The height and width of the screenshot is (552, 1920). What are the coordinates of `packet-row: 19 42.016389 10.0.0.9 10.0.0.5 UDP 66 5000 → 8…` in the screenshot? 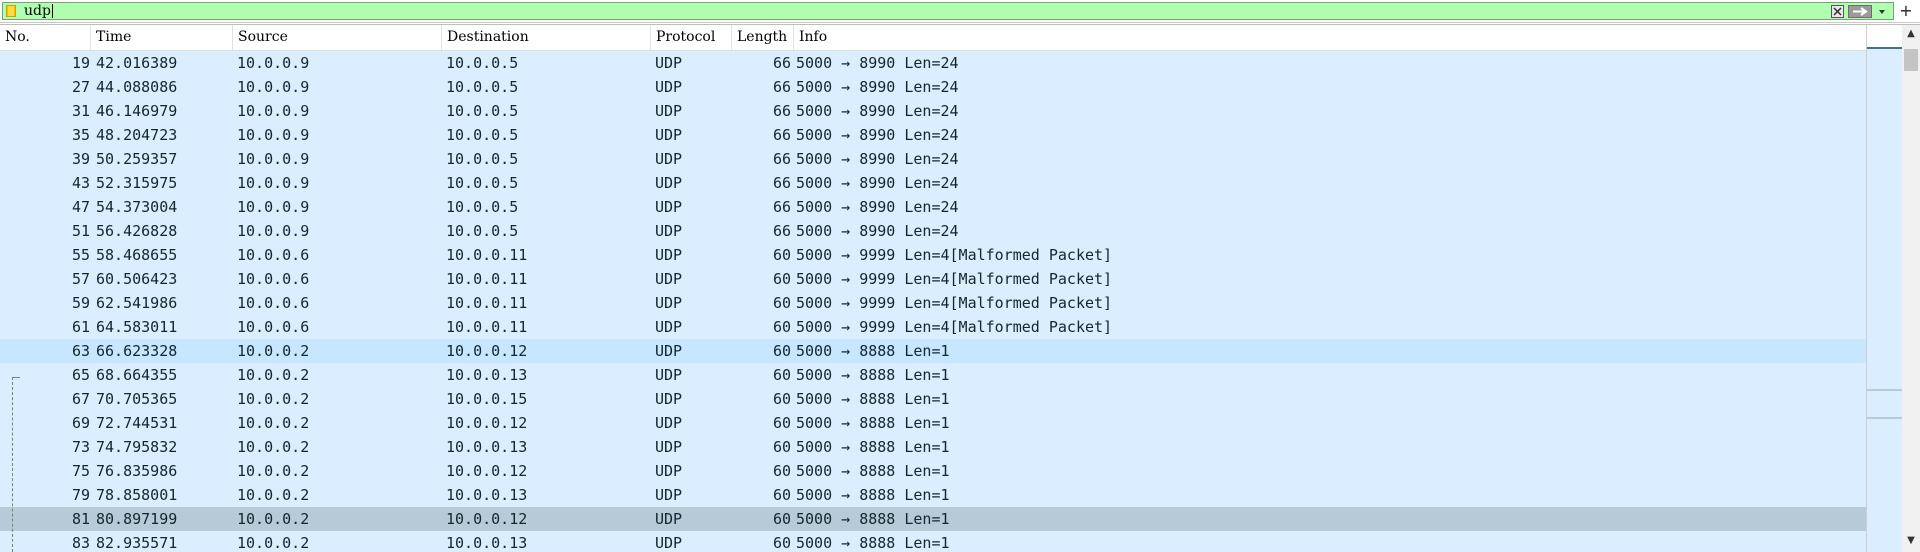 It's located at (933, 63).